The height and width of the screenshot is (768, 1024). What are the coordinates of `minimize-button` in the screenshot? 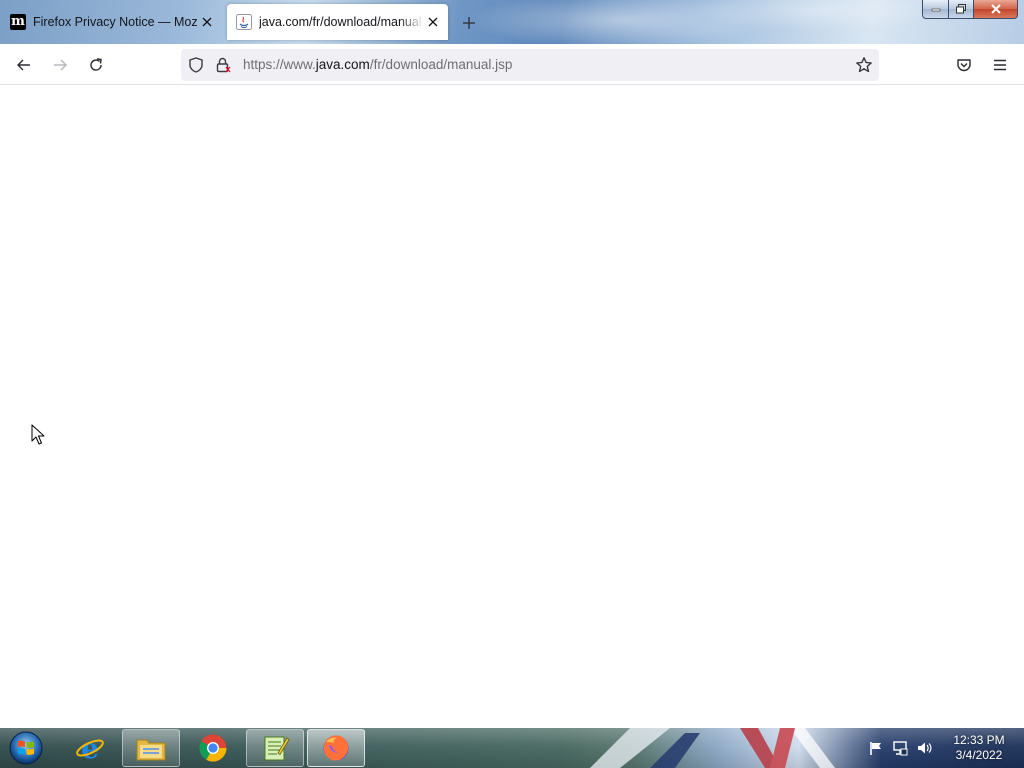 It's located at (935, 9).